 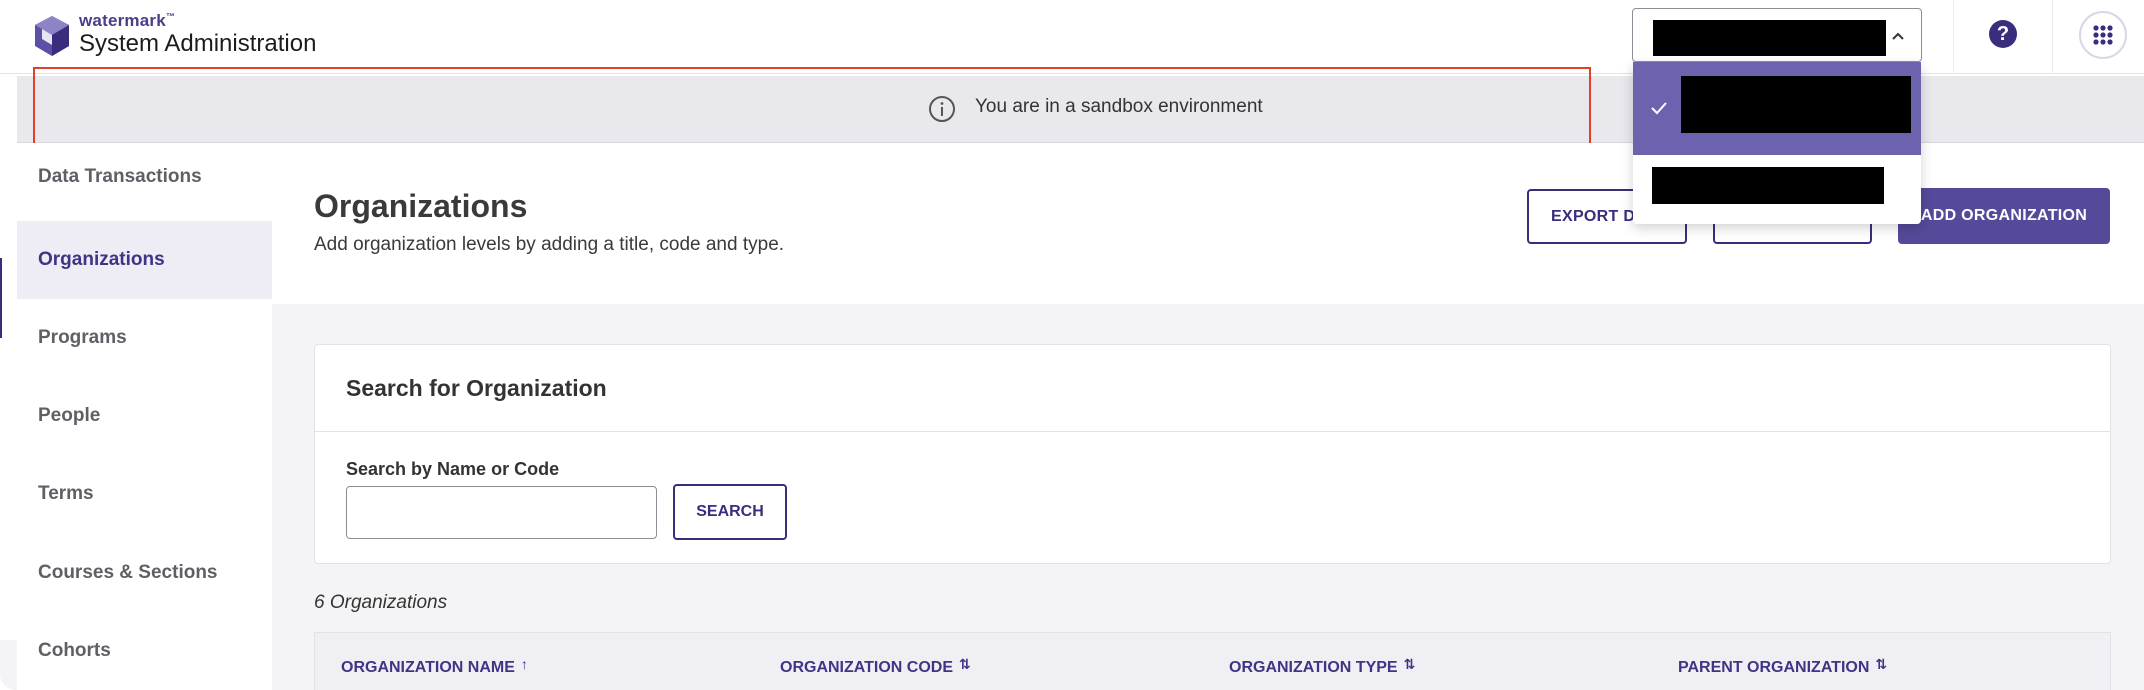 What do you see at coordinates (144, 573) in the screenshot?
I see `sidebar-item-courses-sections: Courses & Sections` at bounding box center [144, 573].